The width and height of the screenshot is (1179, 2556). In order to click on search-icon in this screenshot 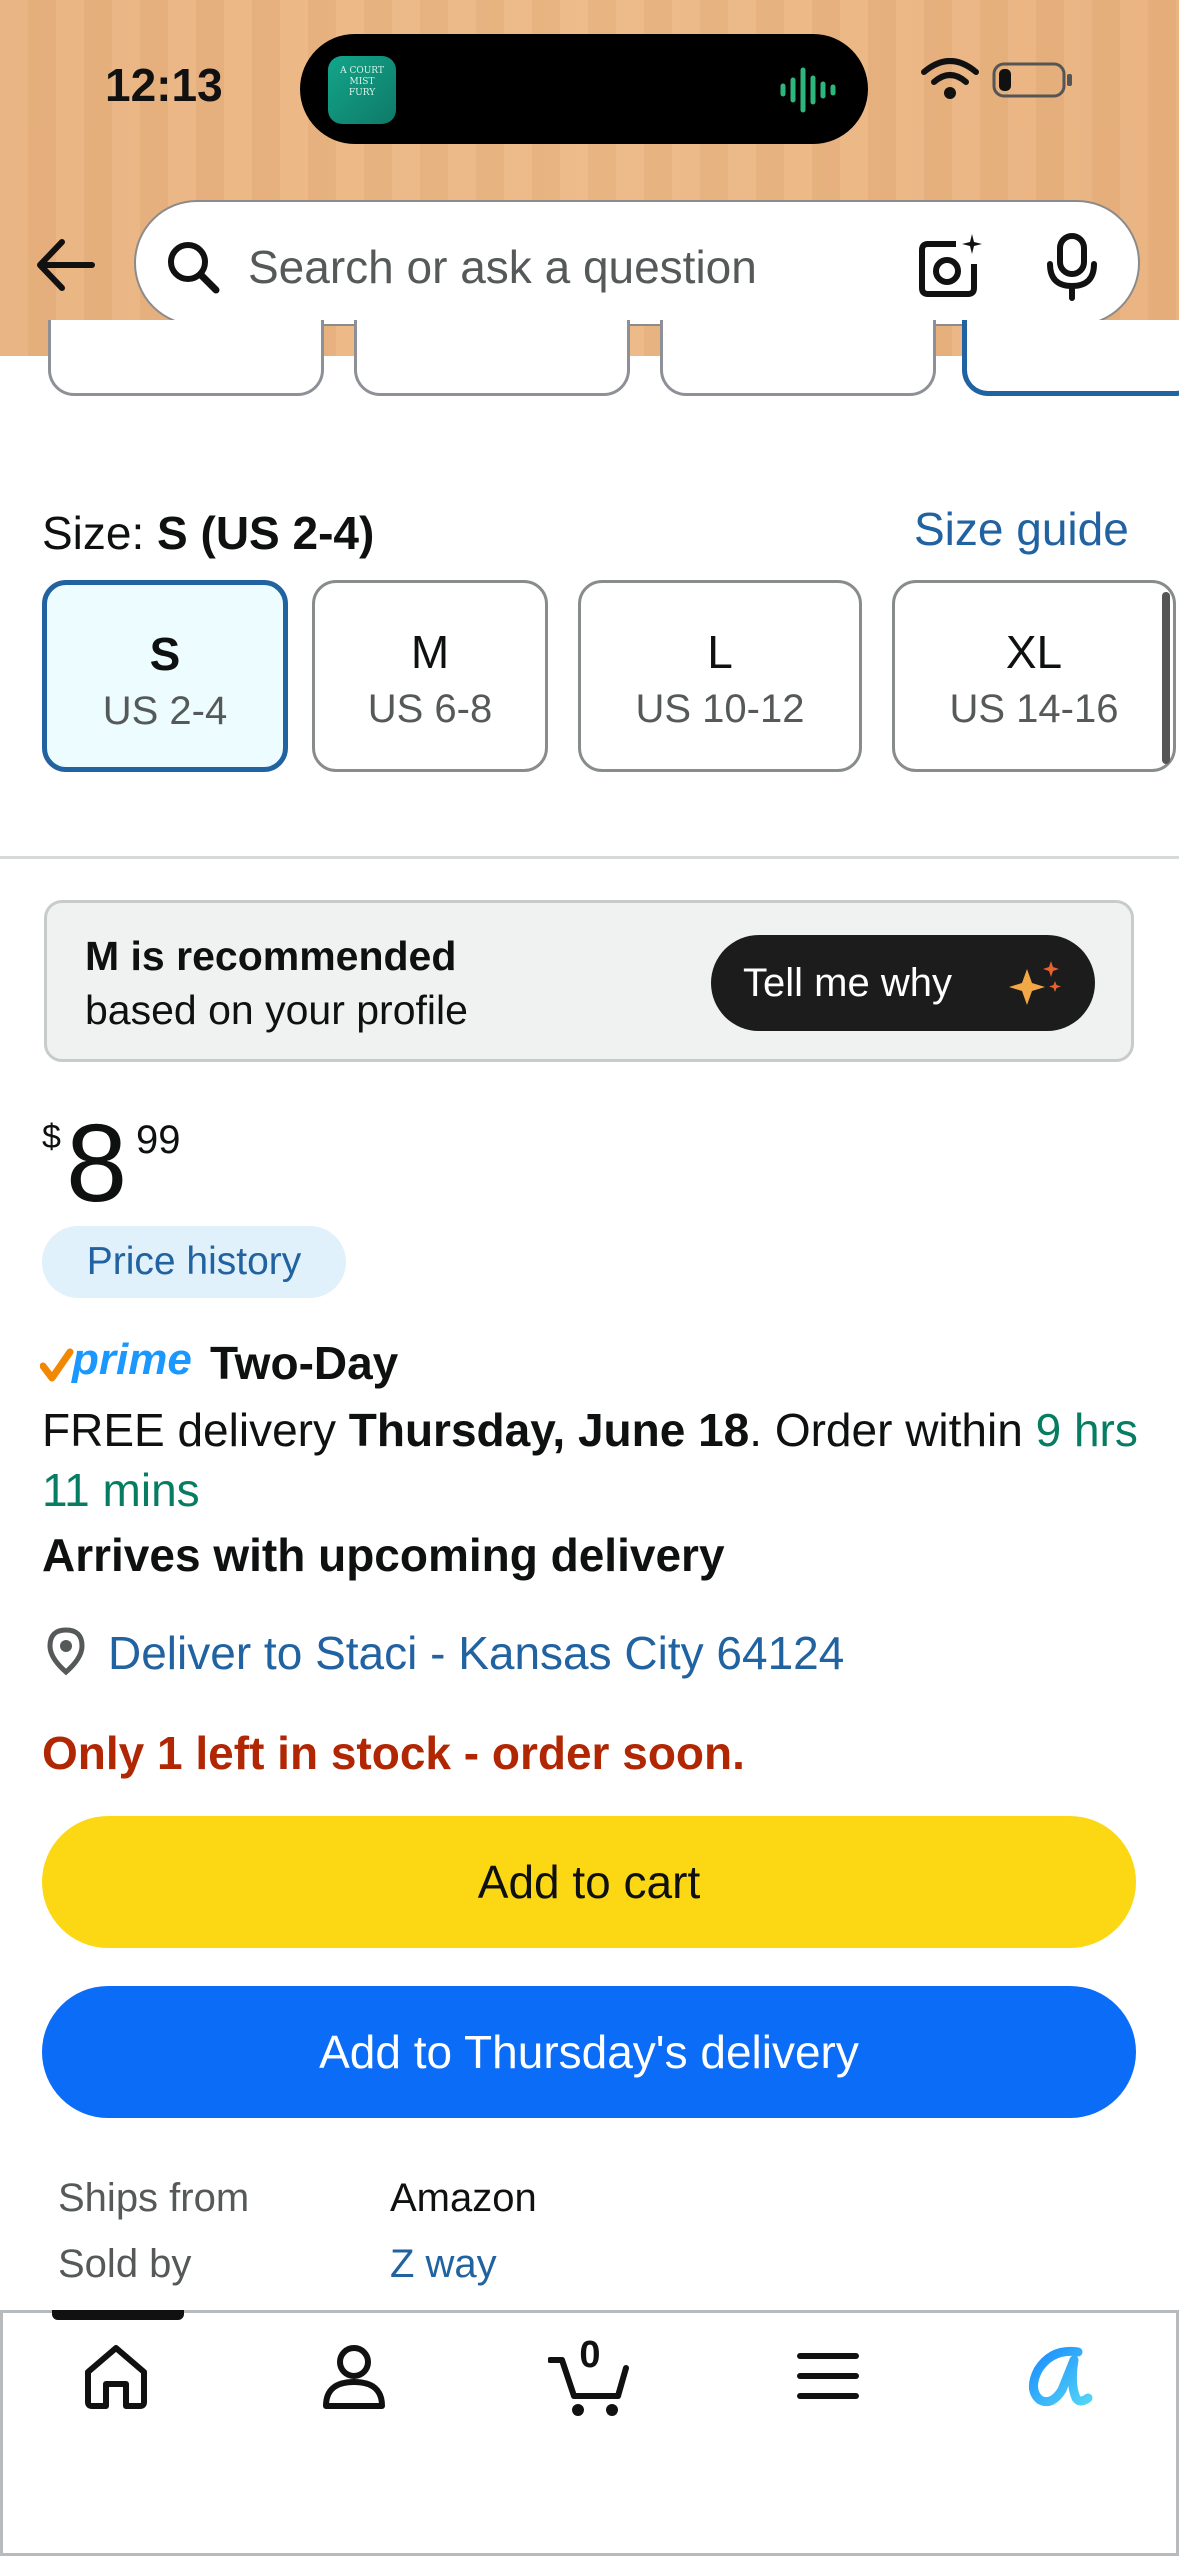, I will do `click(194, 268)`.